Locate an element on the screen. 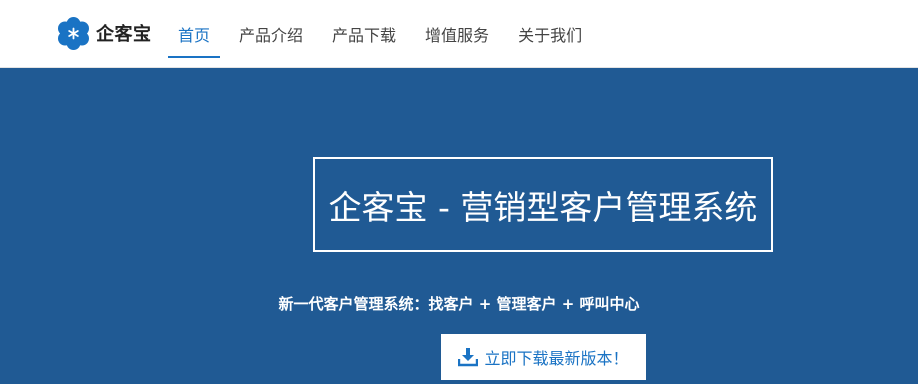 The width and height of the screenshot is (918, 384). flower-logo-icon is located at coordinates (73, 33).